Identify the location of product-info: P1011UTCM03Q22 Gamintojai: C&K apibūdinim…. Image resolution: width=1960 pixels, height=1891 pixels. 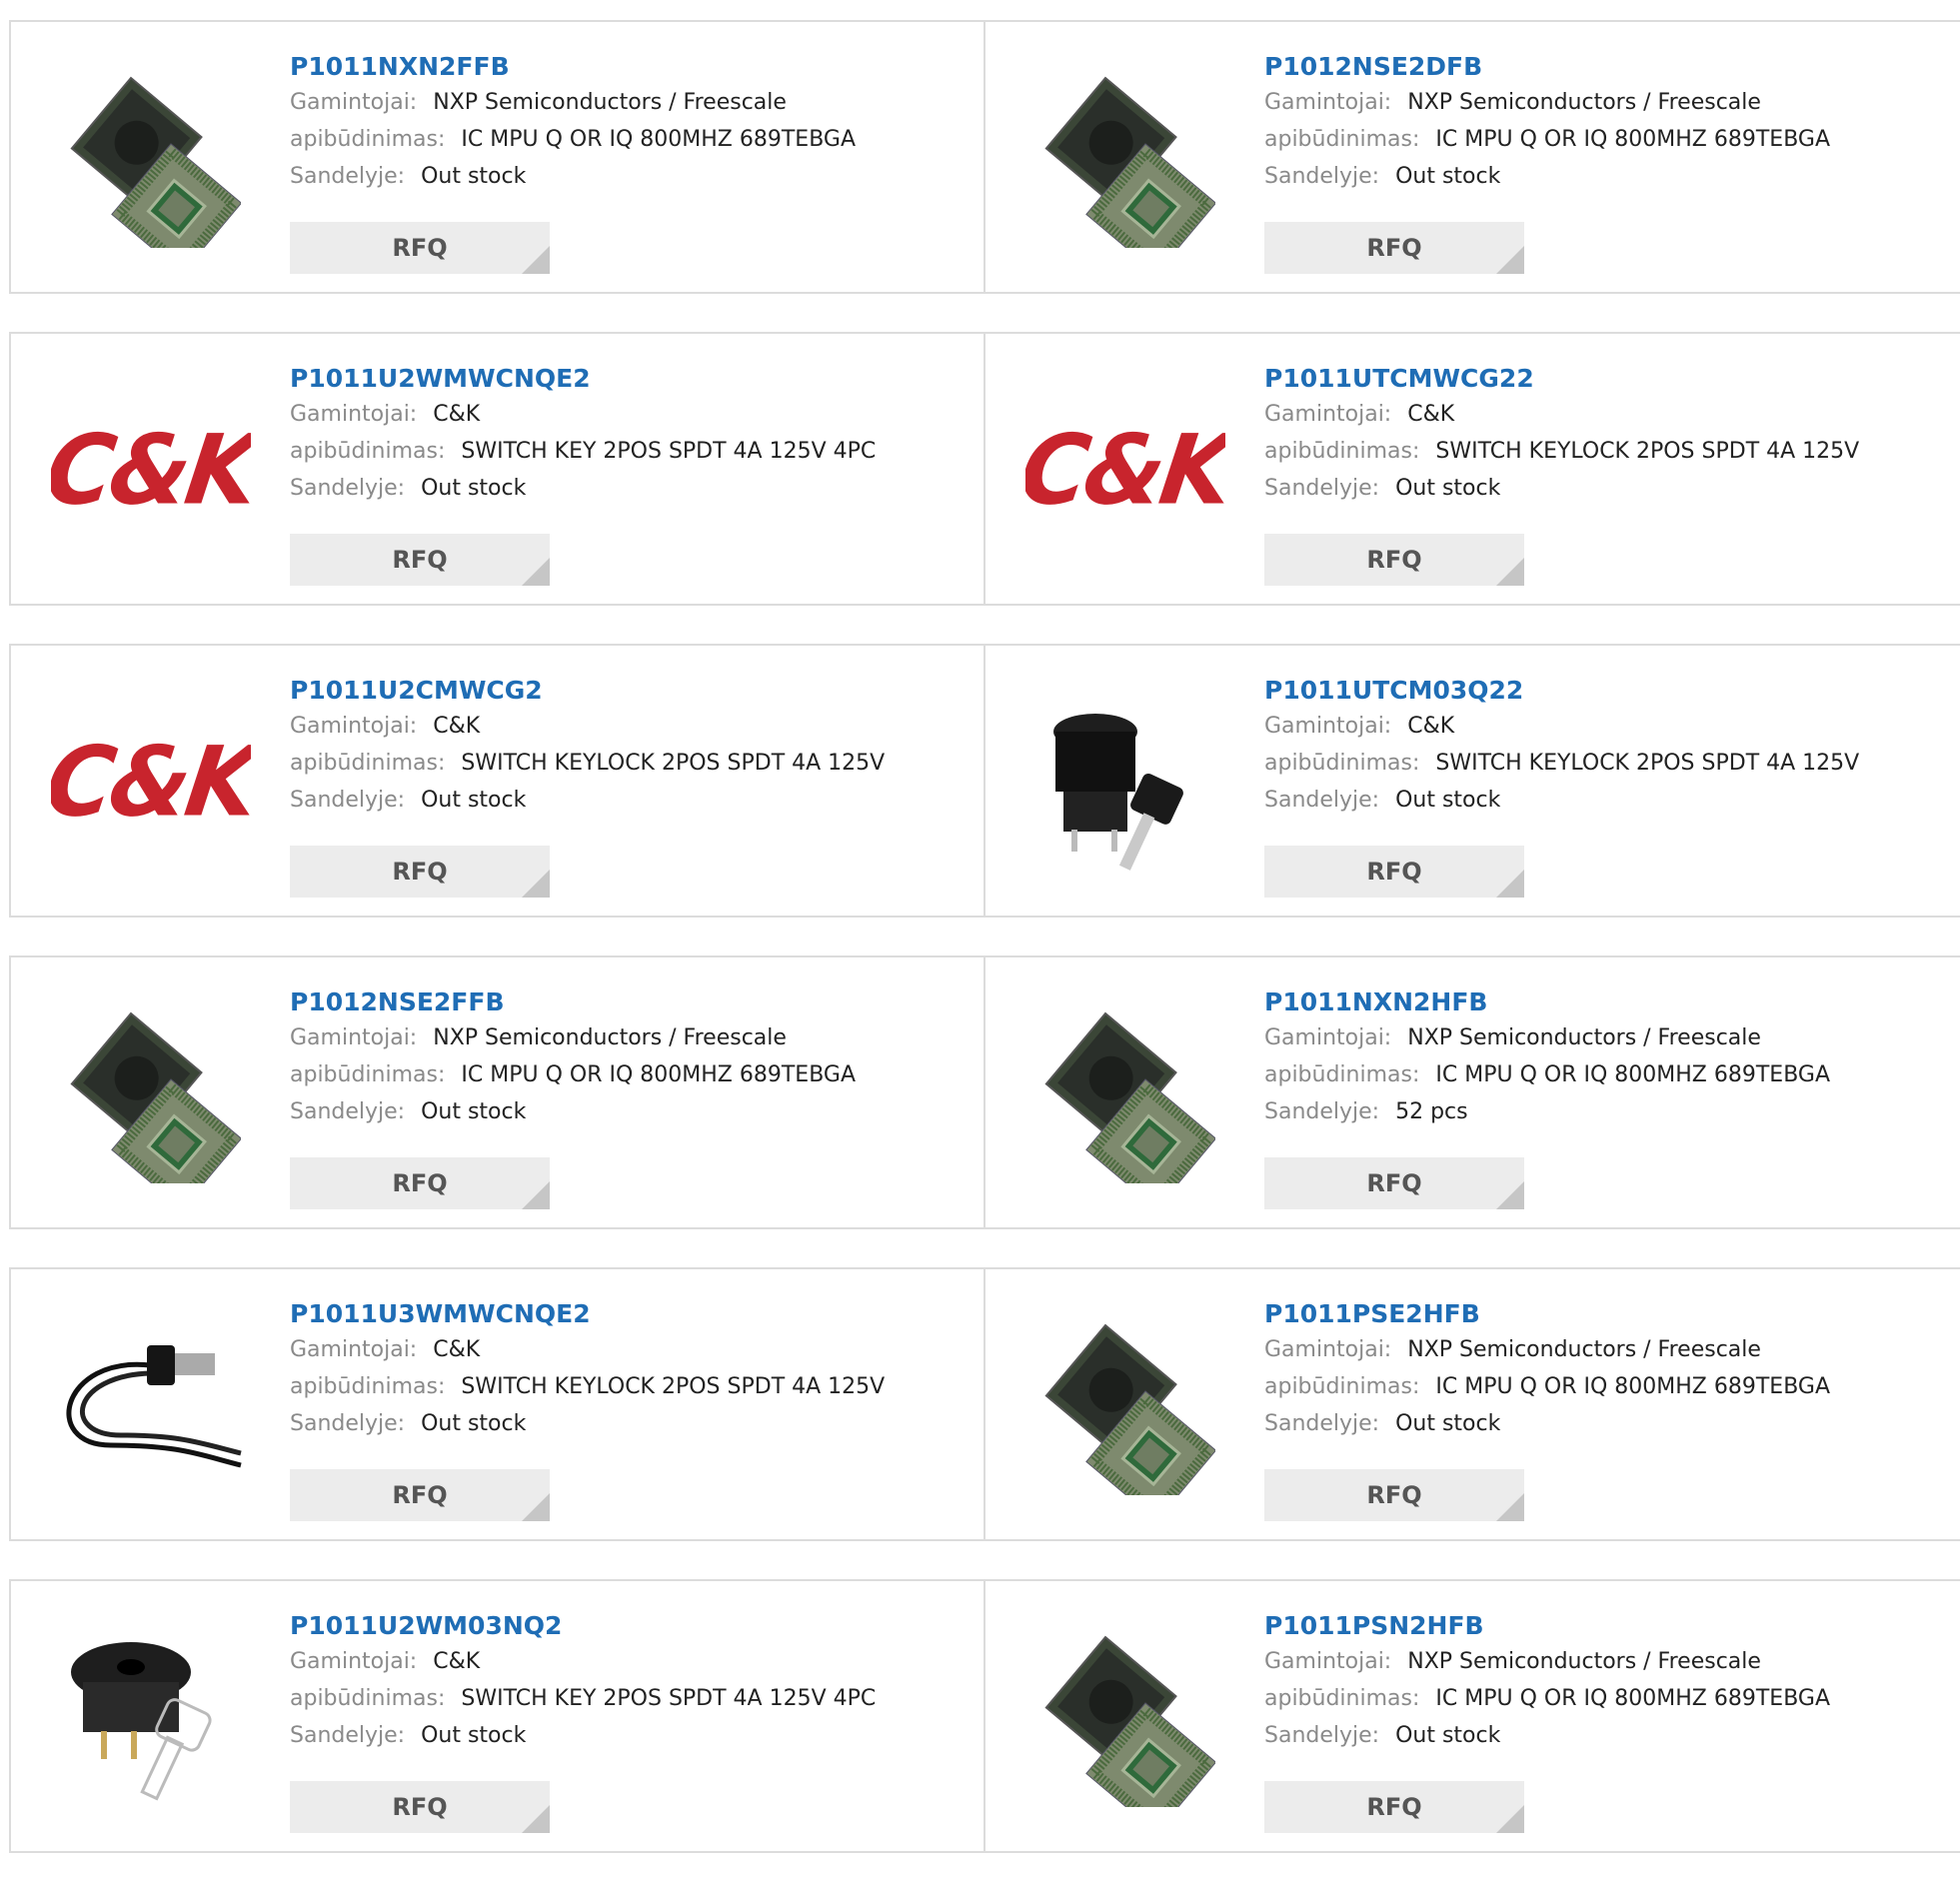
(1561, 747).